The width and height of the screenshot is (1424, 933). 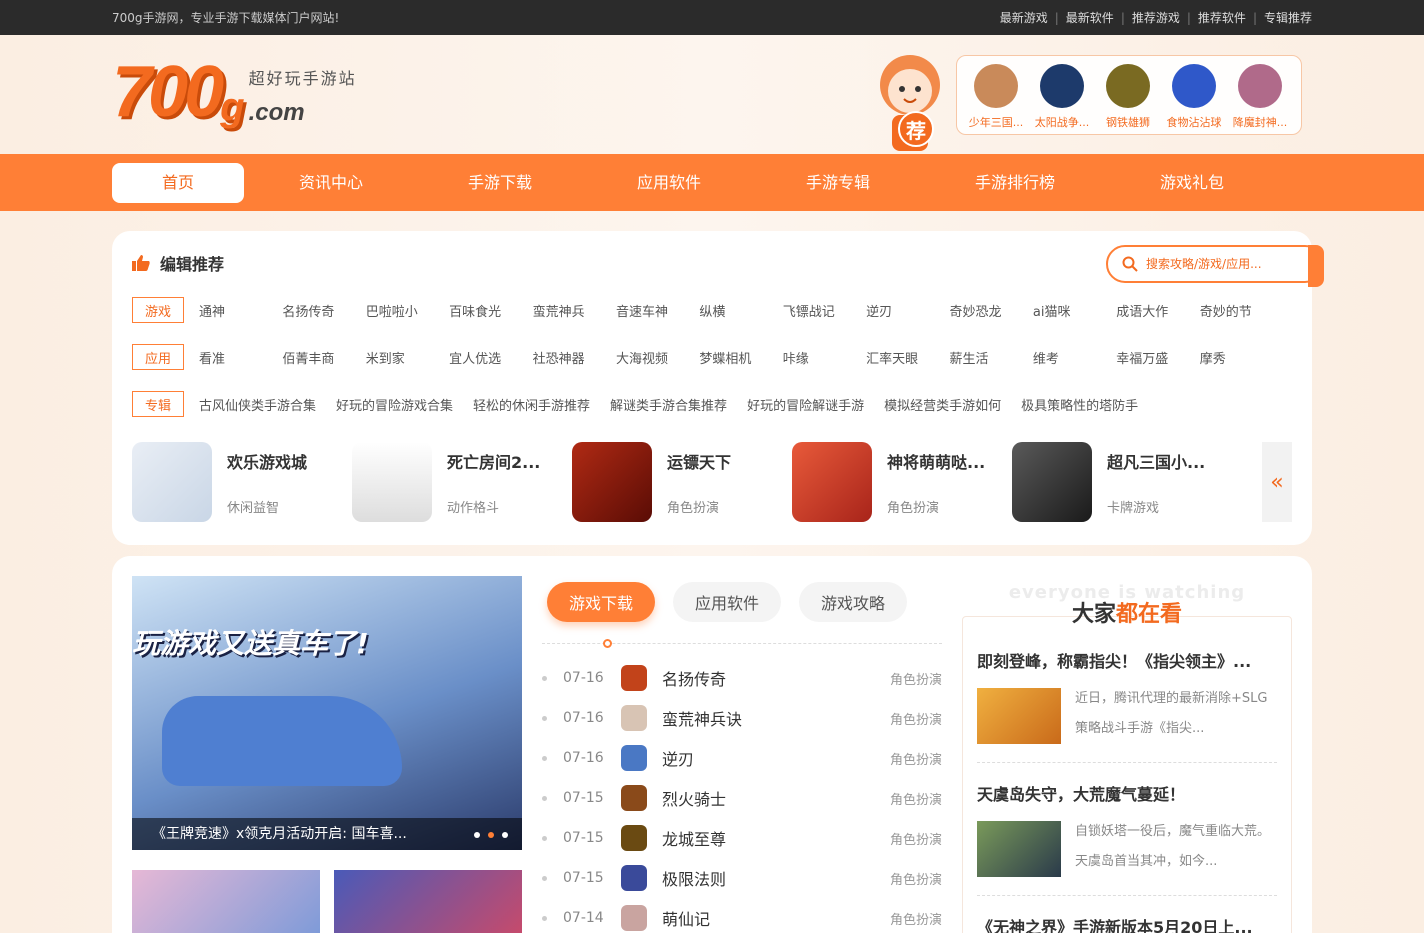 What do you see at coordinates (407, 357) in the screenshot?
I see `app-link: 米到家` at bounding box center [407, 357].